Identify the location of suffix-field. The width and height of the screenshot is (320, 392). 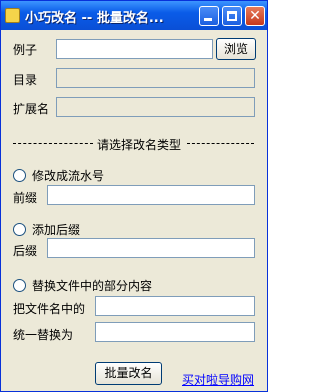
(151, 248).